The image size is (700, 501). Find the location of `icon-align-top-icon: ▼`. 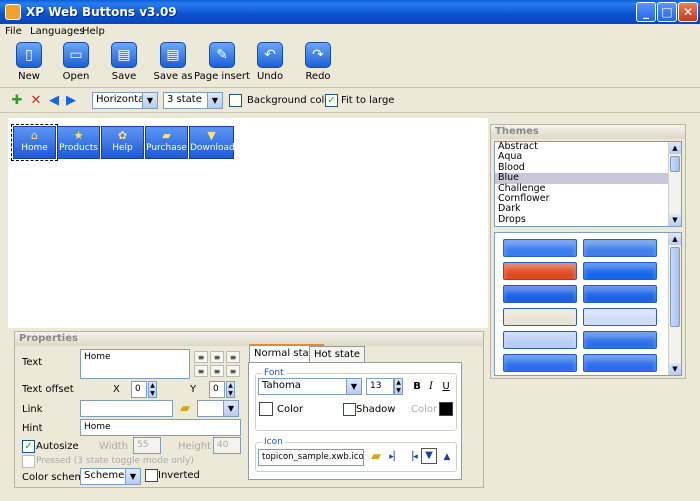

icon-align-top-icon: ▼ is located at coordinates (429, 456).